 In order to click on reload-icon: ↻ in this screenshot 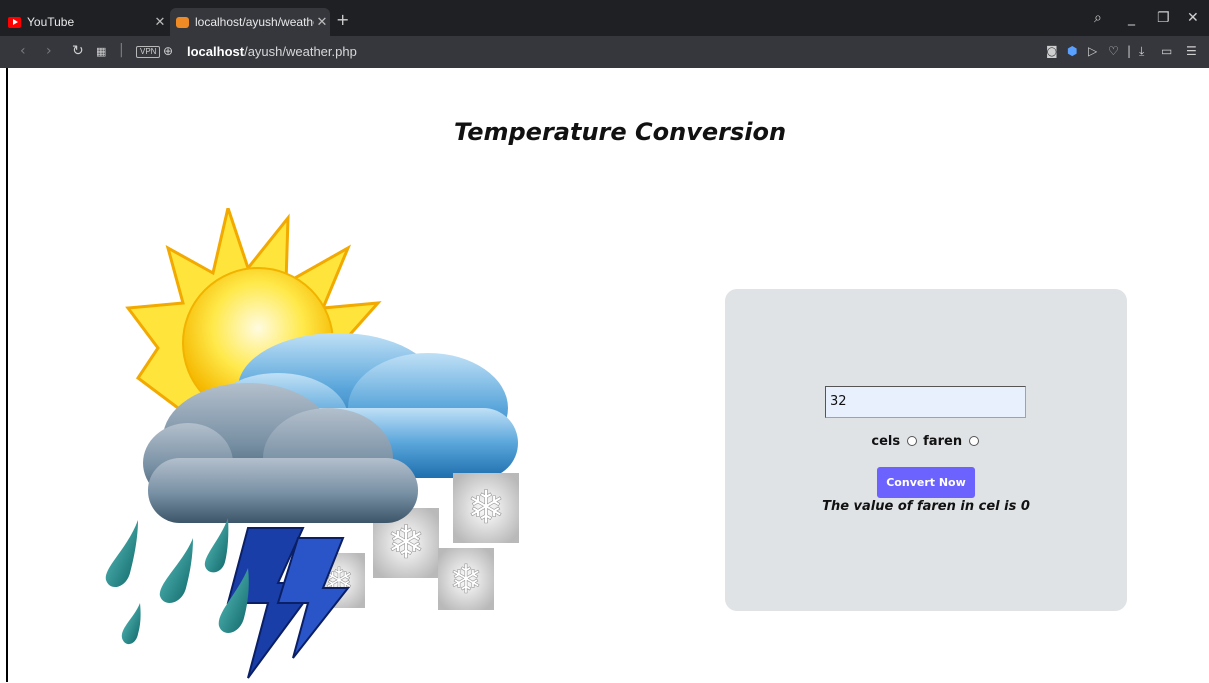, I will do `click(78, 51)`.